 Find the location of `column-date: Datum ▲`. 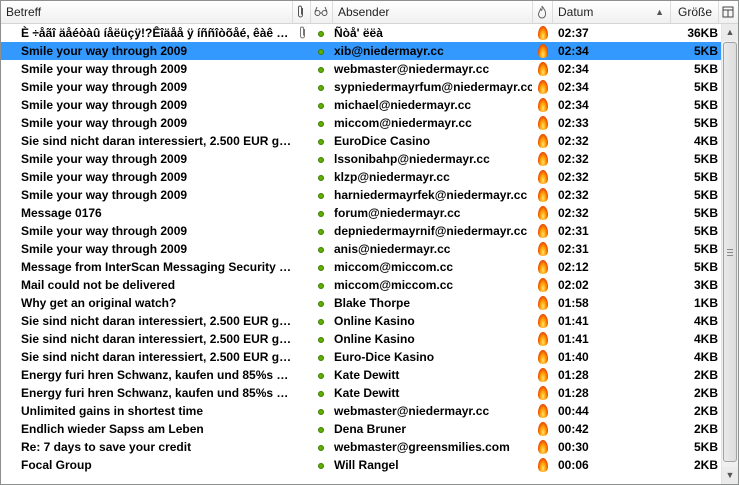

column-date: Datum ▲ is located at coordinates (612, 12).